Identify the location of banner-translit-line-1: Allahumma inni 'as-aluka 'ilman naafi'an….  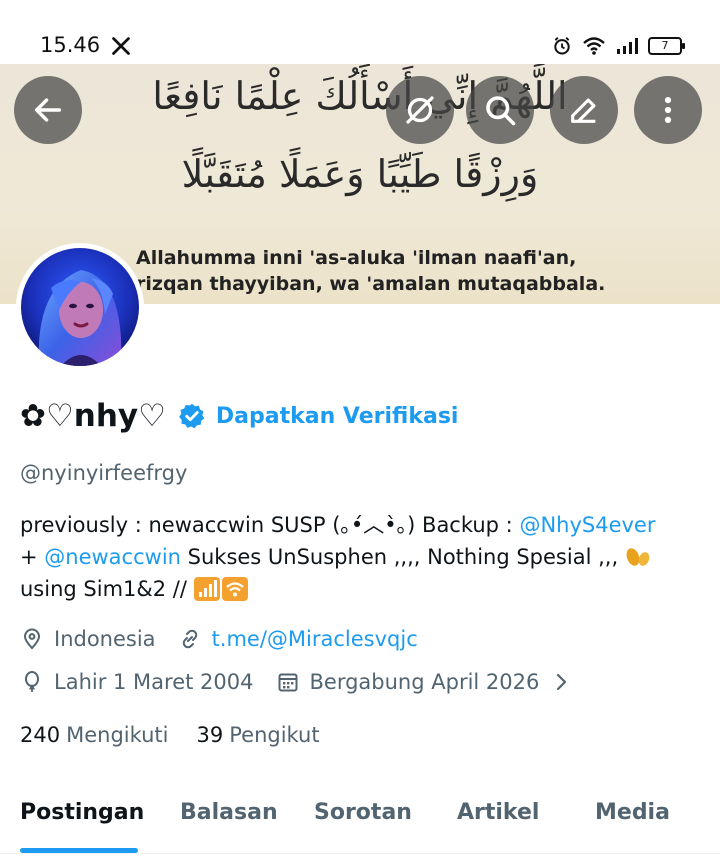
(356, 258).